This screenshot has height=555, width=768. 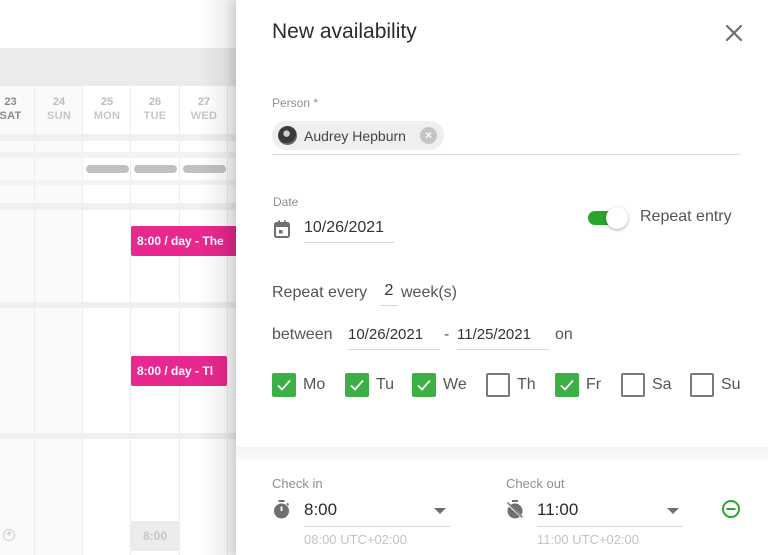 I want to click on day-number: 25, so click(x=107, y=102).